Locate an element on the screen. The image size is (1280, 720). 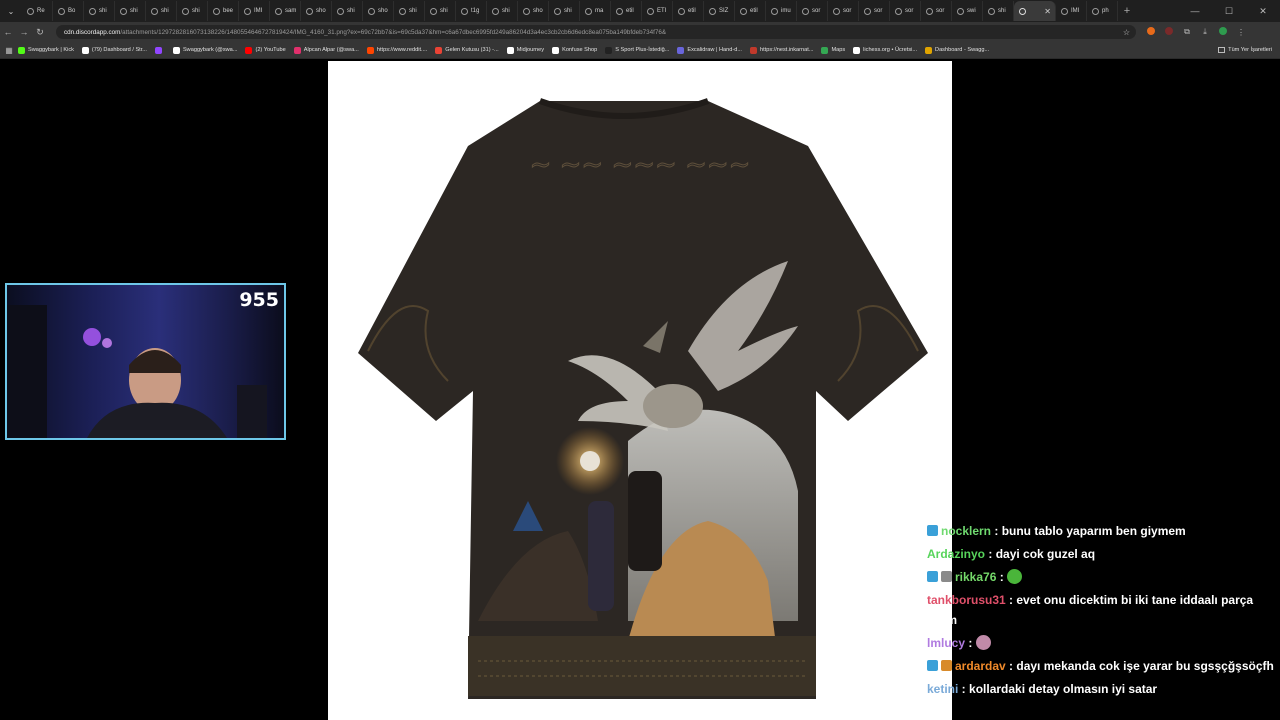
browser-tab: ETI is located at coordinates (657, 11).